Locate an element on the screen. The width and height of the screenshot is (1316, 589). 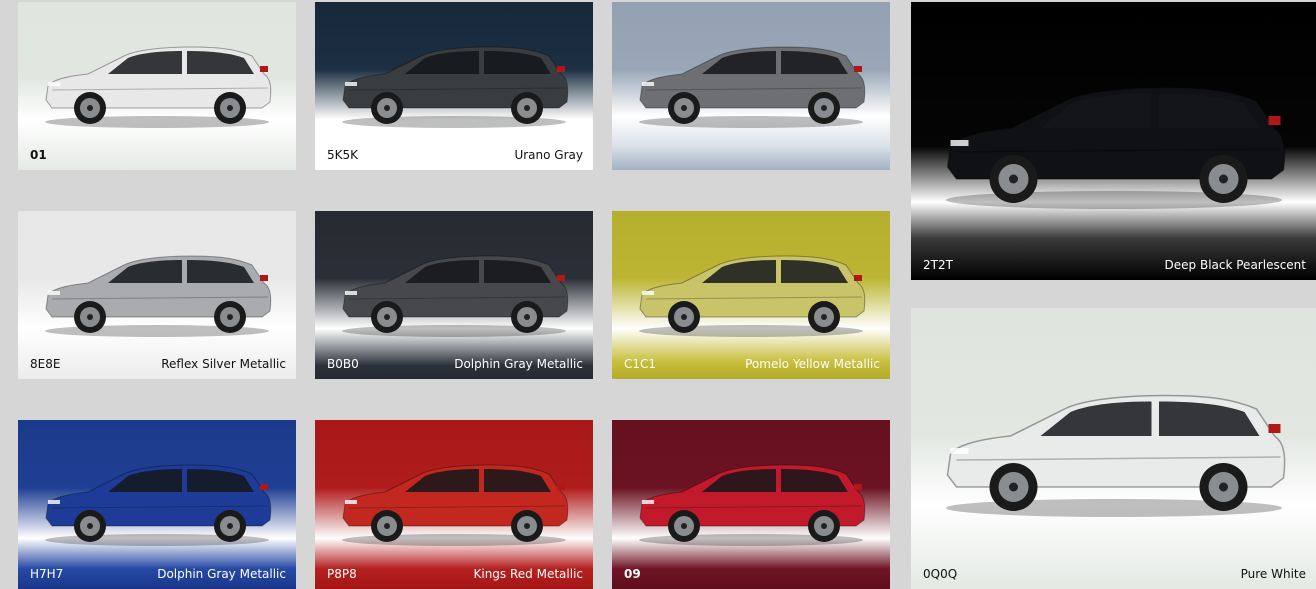
color-swatch-8e8e: 8E8E Reflex Silver Metallic is located at coordinates (157, 295).